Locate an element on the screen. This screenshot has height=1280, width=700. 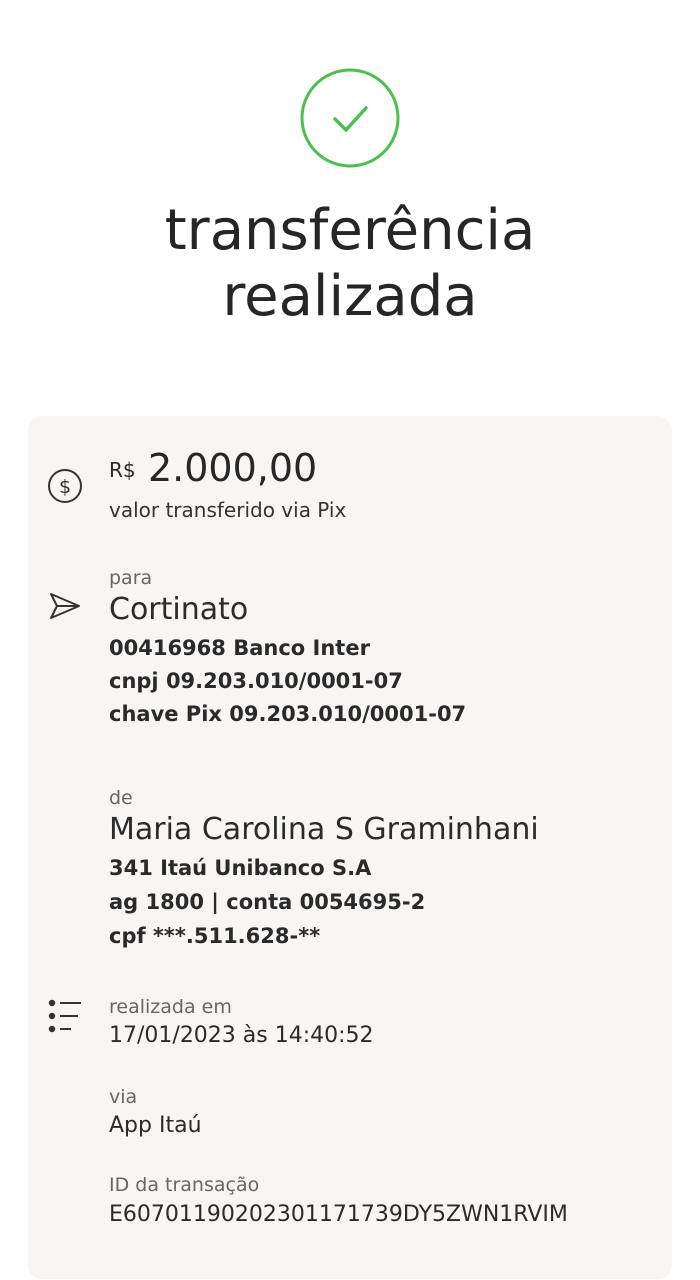
sender-cpf: cpf ***.511.628-** is located at coordinates (215, 936).